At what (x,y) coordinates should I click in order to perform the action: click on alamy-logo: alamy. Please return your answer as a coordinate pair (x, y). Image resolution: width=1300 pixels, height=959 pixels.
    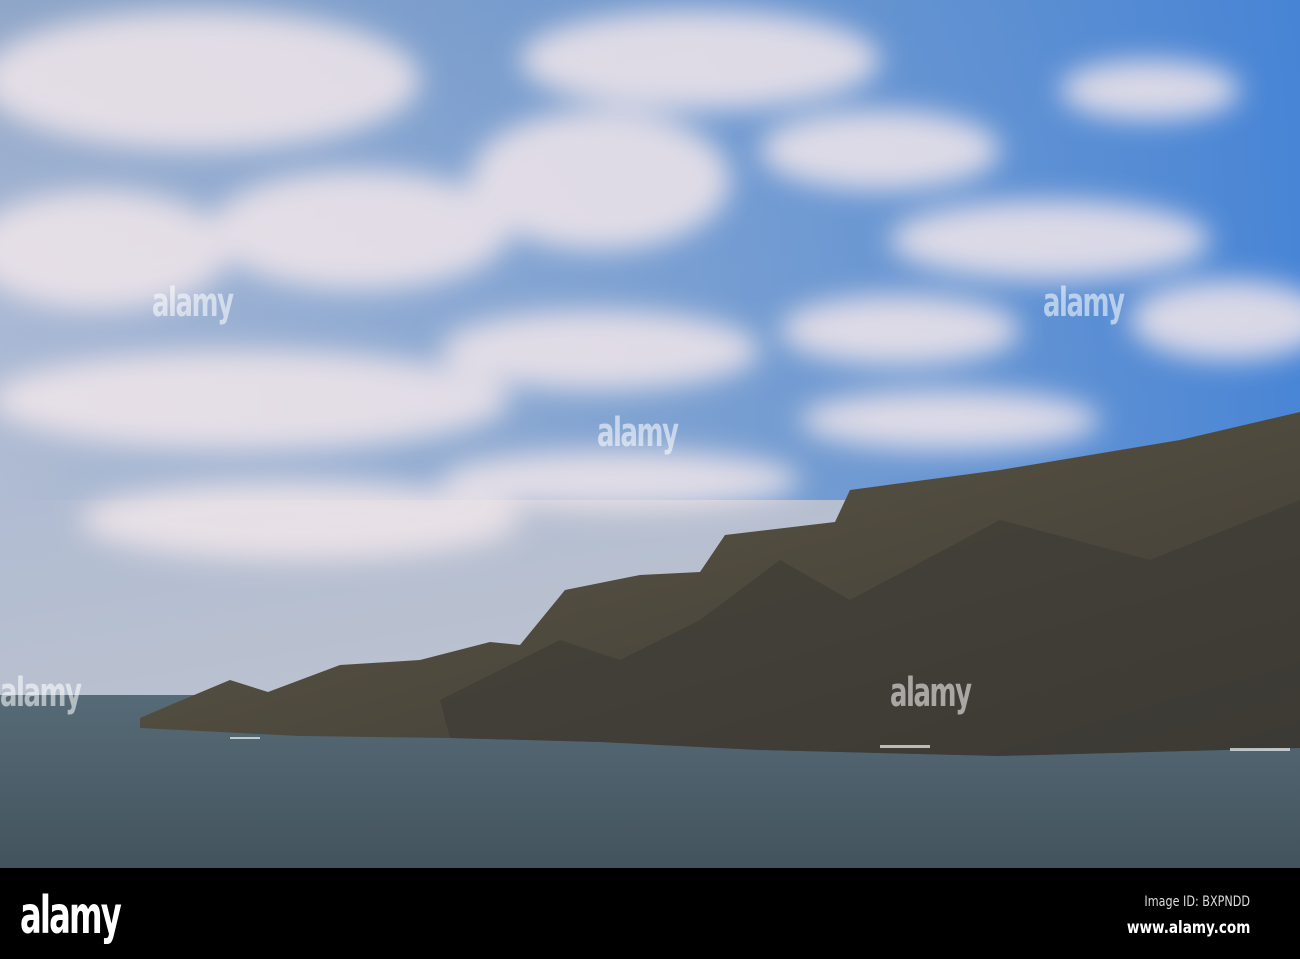
    Looking at the image, I should click on (71, 916).